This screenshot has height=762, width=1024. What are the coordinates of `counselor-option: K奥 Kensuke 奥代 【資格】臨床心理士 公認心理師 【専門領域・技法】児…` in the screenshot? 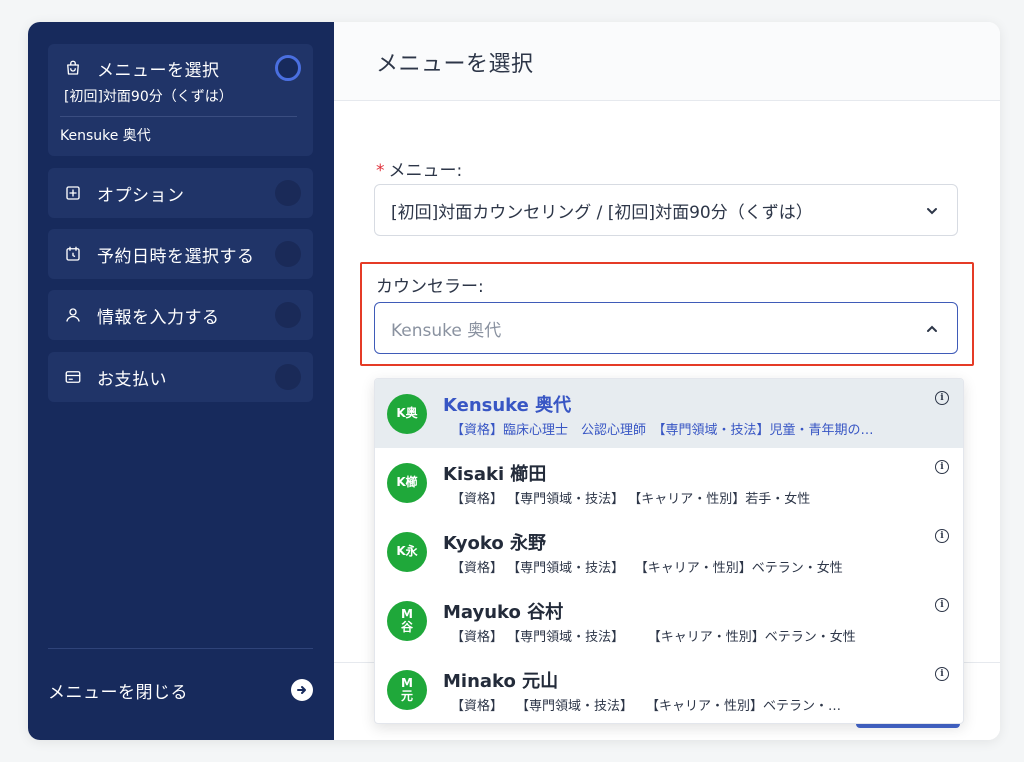 It's located at (669, 413).